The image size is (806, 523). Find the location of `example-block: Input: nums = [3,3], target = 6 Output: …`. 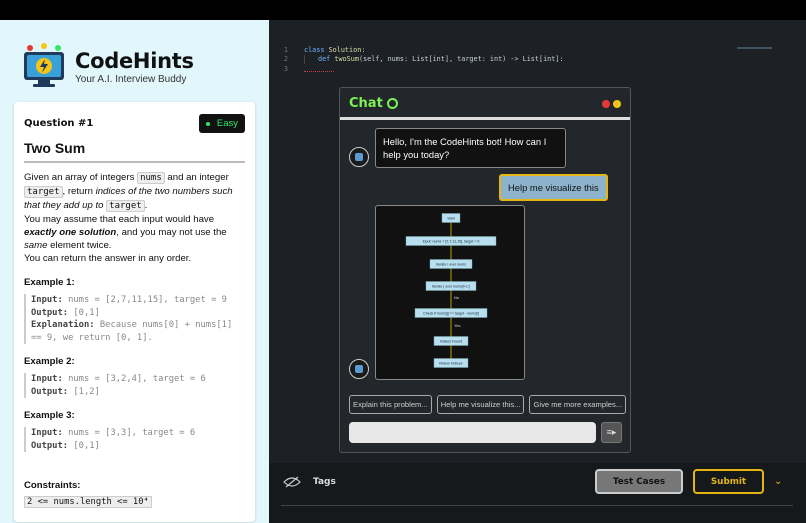

example-block: Input: nums = [3,3], target = 6 Output: … is located at coordinates (134, 439).